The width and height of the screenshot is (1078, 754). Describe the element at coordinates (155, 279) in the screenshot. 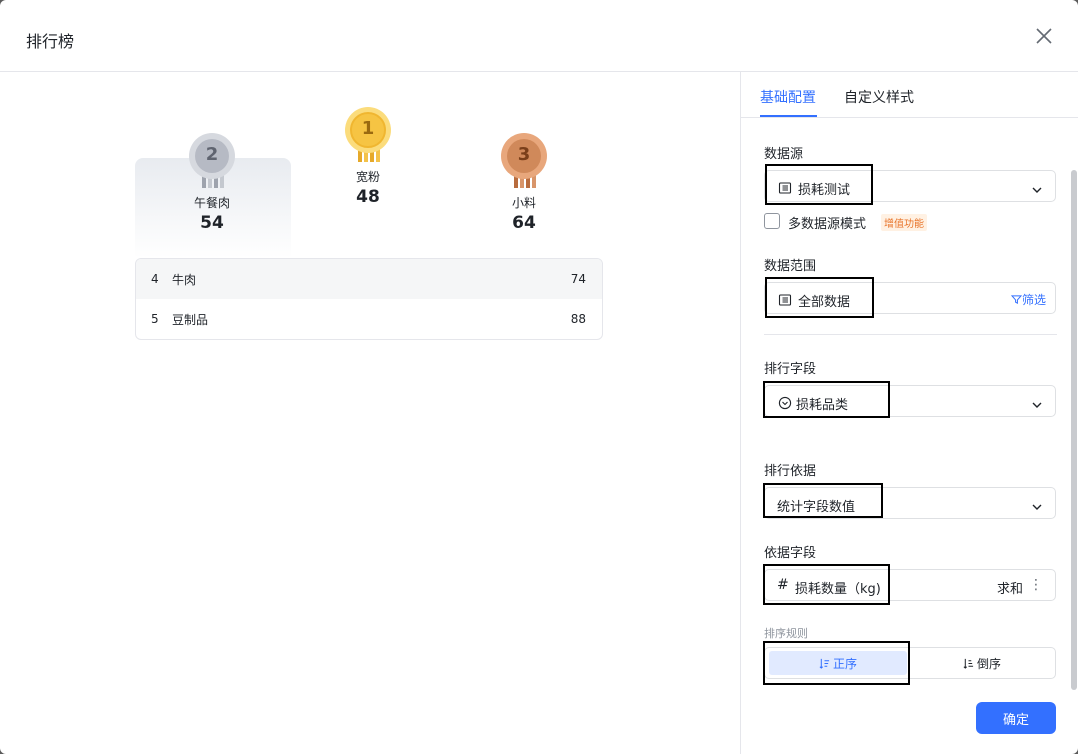

I see `list-item-index: 4` at that location.